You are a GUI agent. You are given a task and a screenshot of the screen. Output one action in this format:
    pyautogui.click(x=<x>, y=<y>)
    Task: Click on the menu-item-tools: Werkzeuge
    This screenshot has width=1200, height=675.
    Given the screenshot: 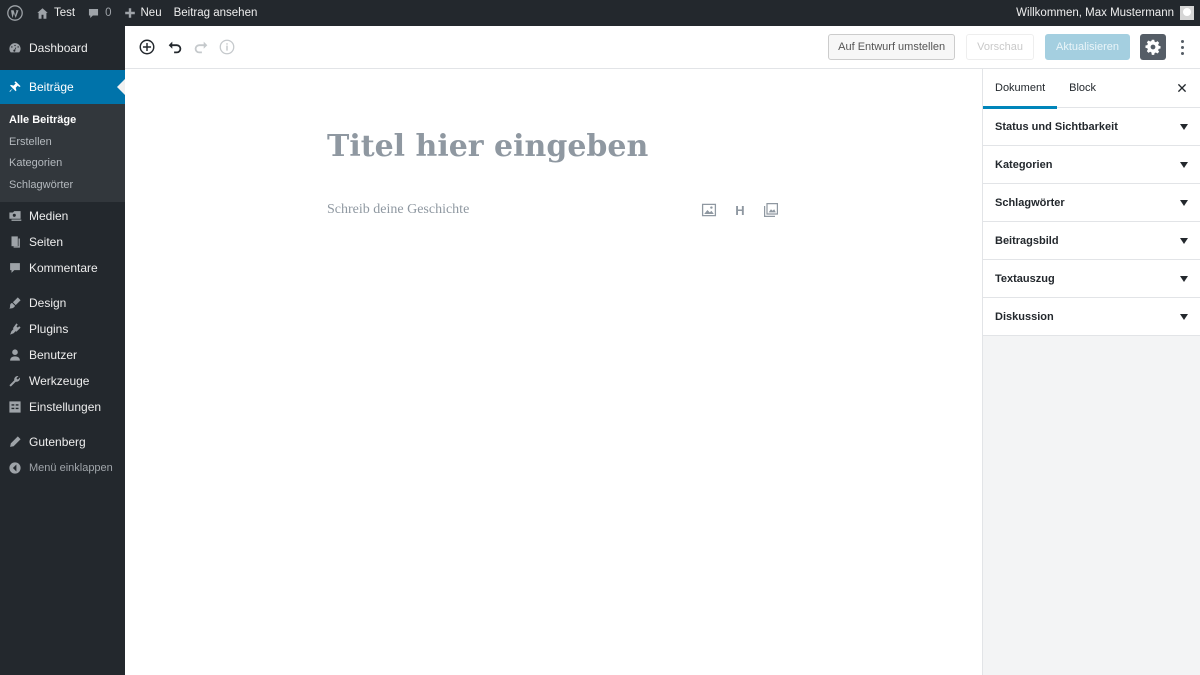 What is the action you would take?
    pyautogui.click(x=62, y=381)
    